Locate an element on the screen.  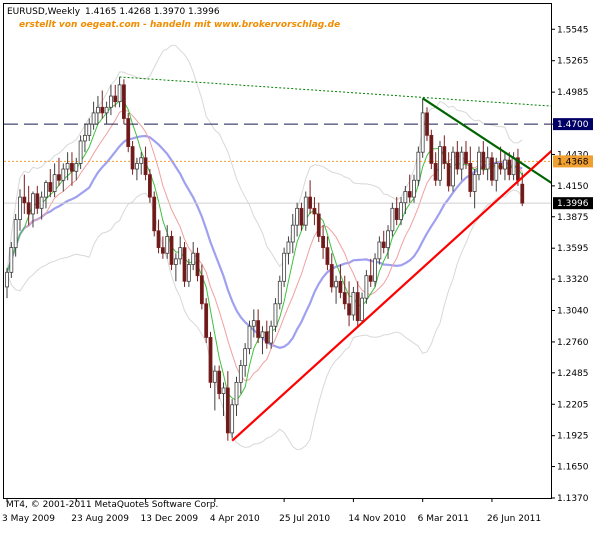
x-tick-label: 26 Jun 2011 is located at coordinates (514, 519).